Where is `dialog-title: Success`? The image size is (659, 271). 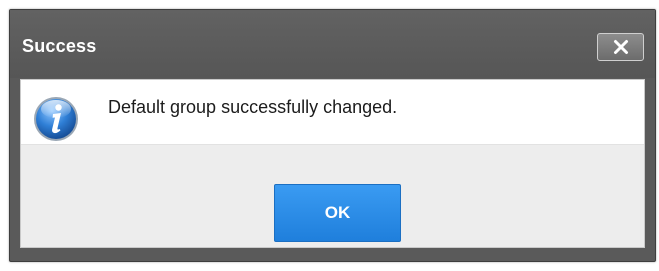
dialog-title: Success is located at coordinates (59, 46).